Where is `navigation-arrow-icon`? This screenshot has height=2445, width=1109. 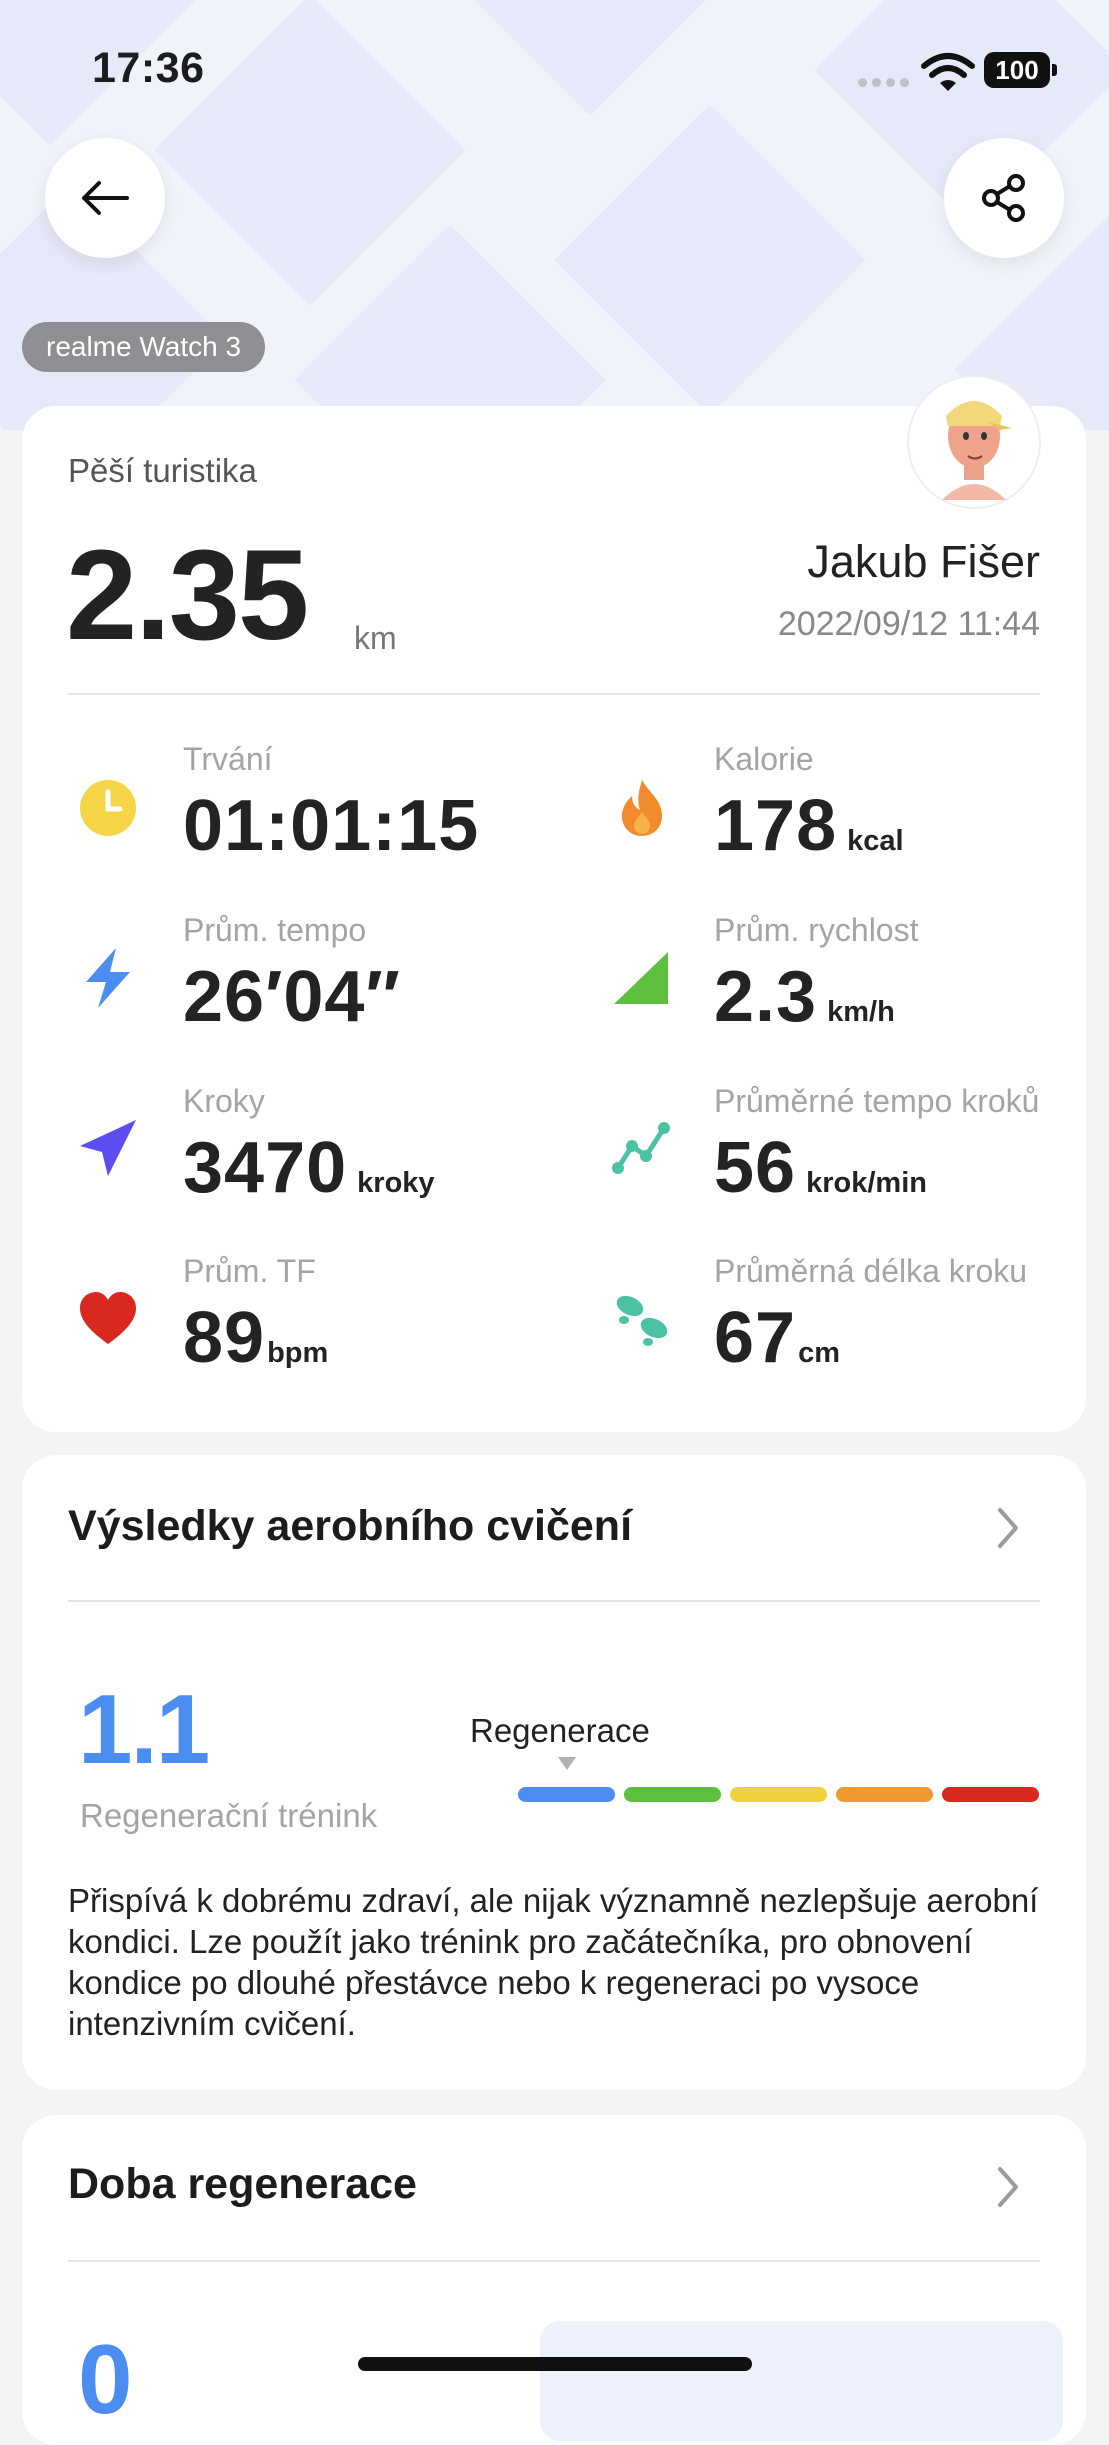
navigation-arrow-icon is located at coordinates (108, 1148).